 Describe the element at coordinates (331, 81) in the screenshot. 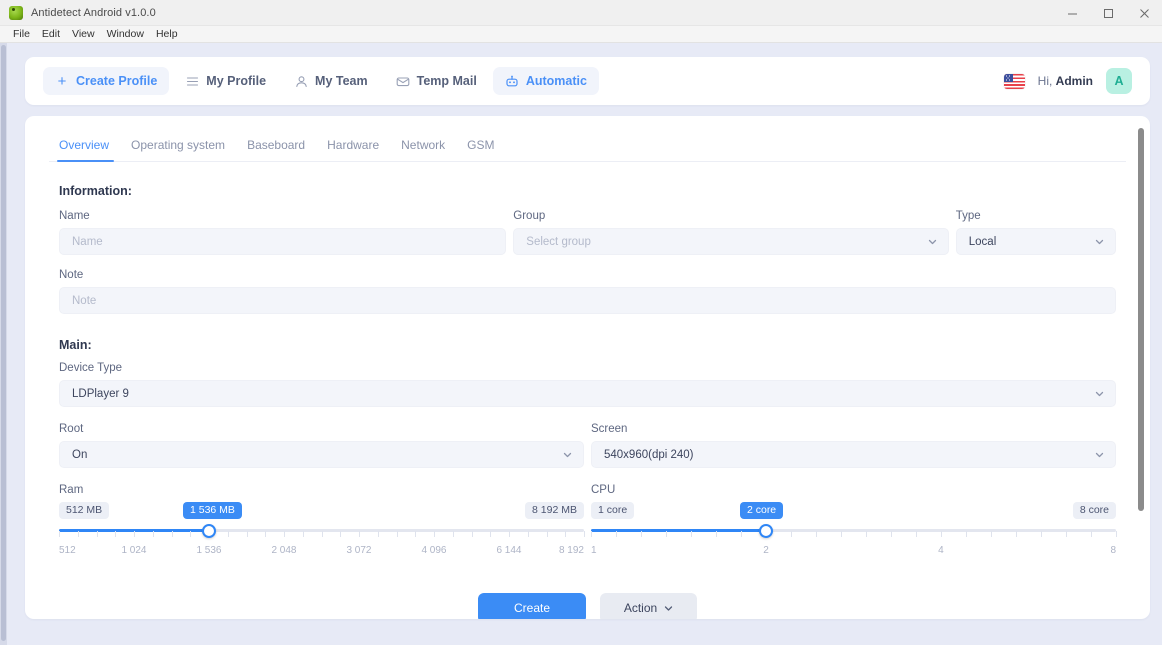

I see `nav-item-my-team: My Team` at that location.